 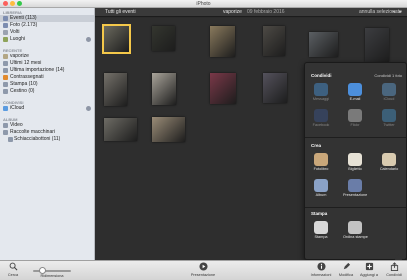 I want to click on slideshow-label: Presentazione, so click(x=203, y=275).